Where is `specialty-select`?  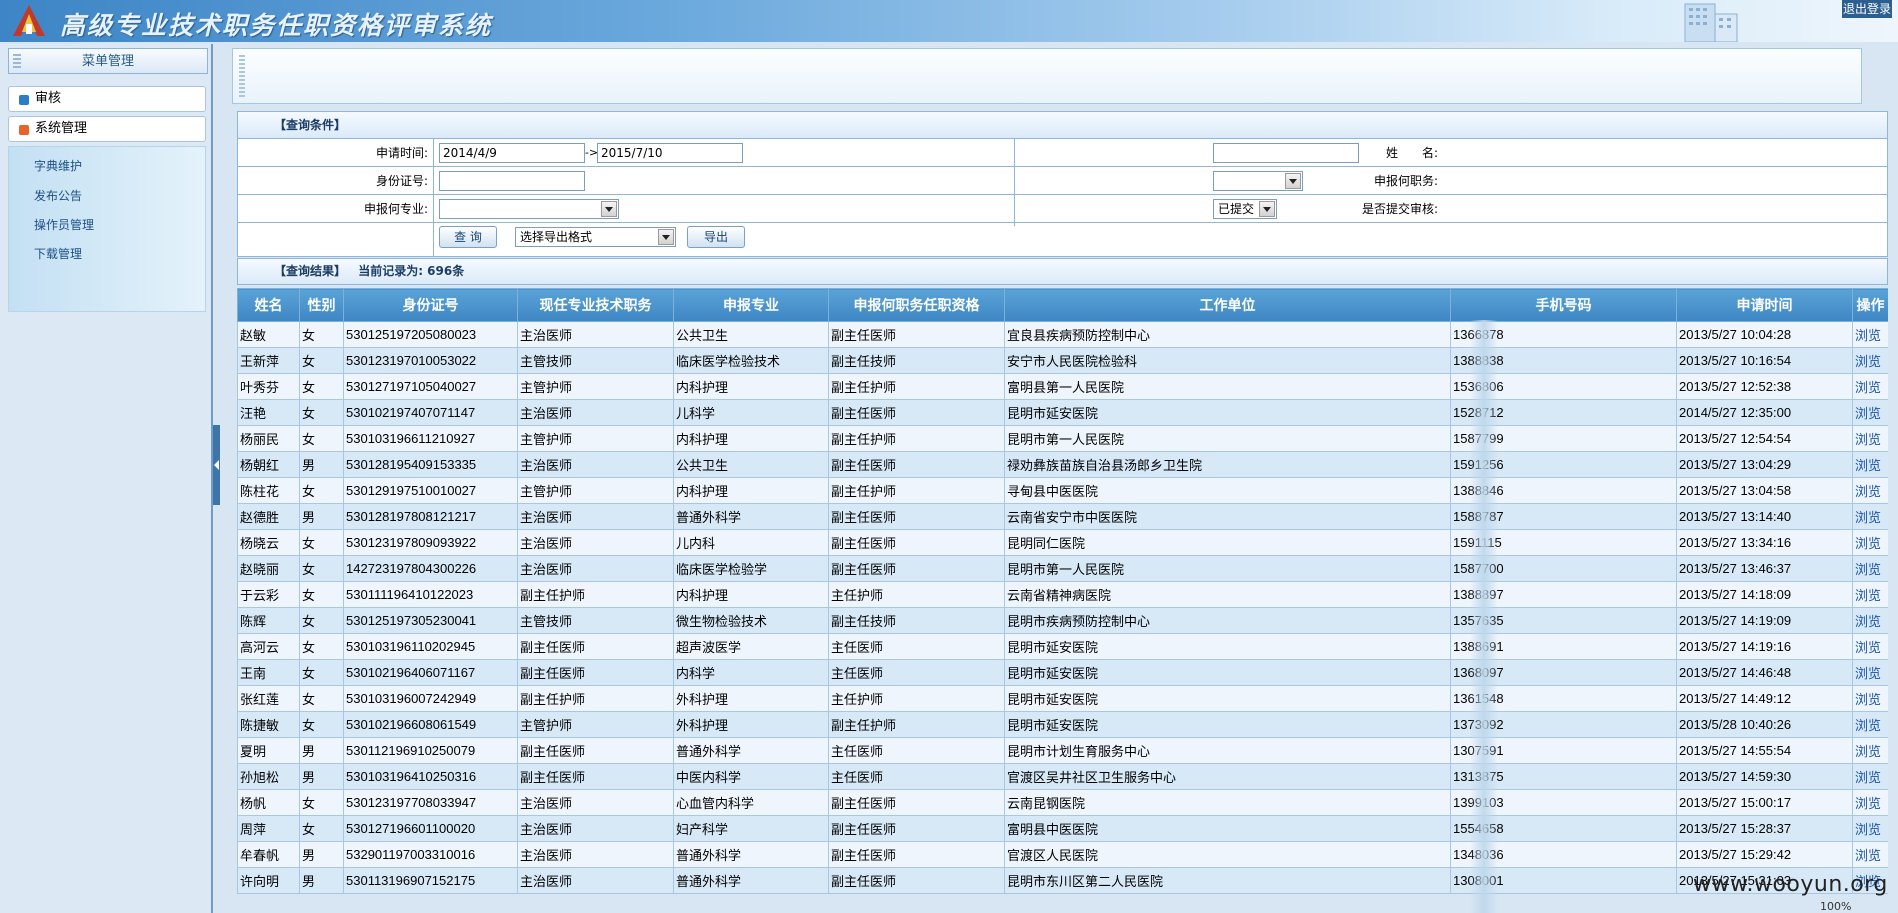 specialty-select is located at coordinates (529, 209).